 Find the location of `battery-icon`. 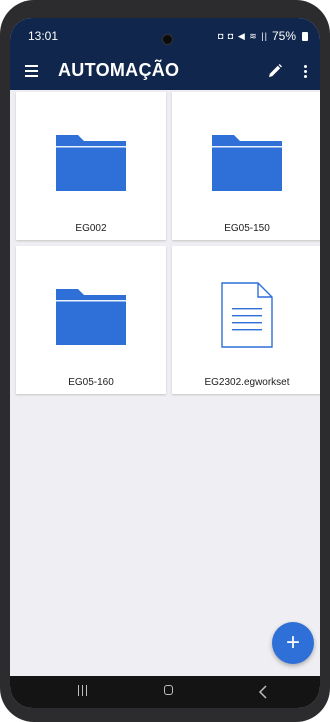

battery-icon is located at coordinates (305, 36).